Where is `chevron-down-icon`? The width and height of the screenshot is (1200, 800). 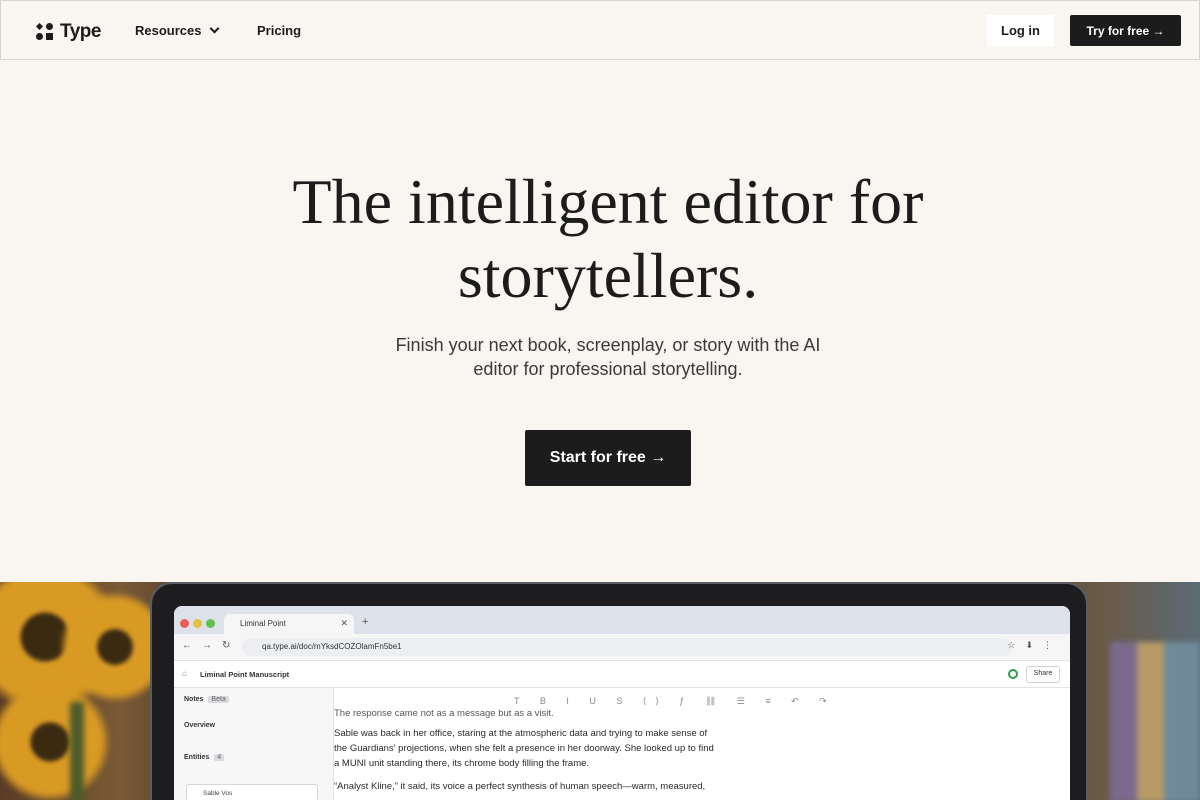 chevron-down-icon is located at coordinates (215, 28).